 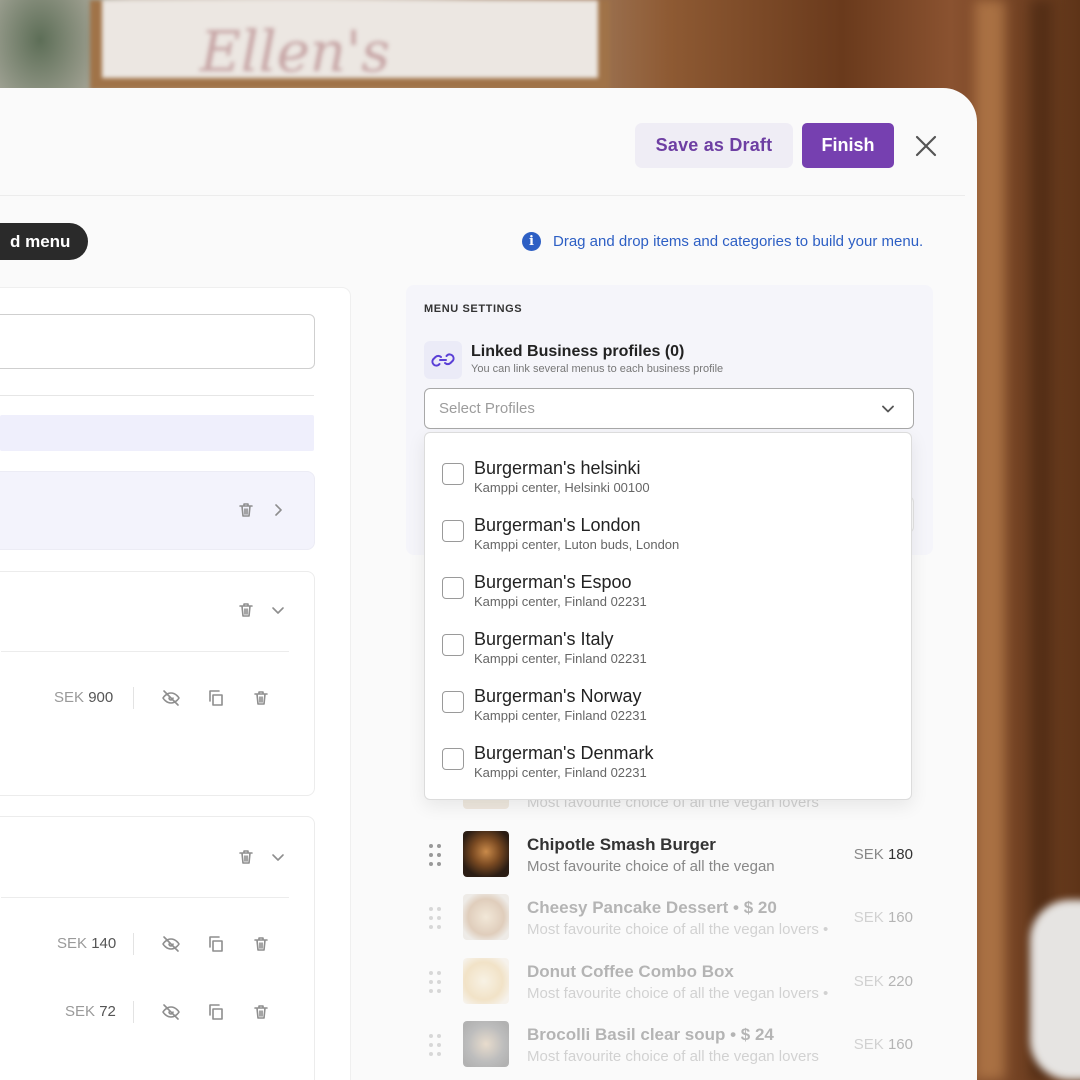 What do you see at coordinates (84, 697) in the screenshot?
I see `item-price: SEK 900` at bounding box center [84, 697].